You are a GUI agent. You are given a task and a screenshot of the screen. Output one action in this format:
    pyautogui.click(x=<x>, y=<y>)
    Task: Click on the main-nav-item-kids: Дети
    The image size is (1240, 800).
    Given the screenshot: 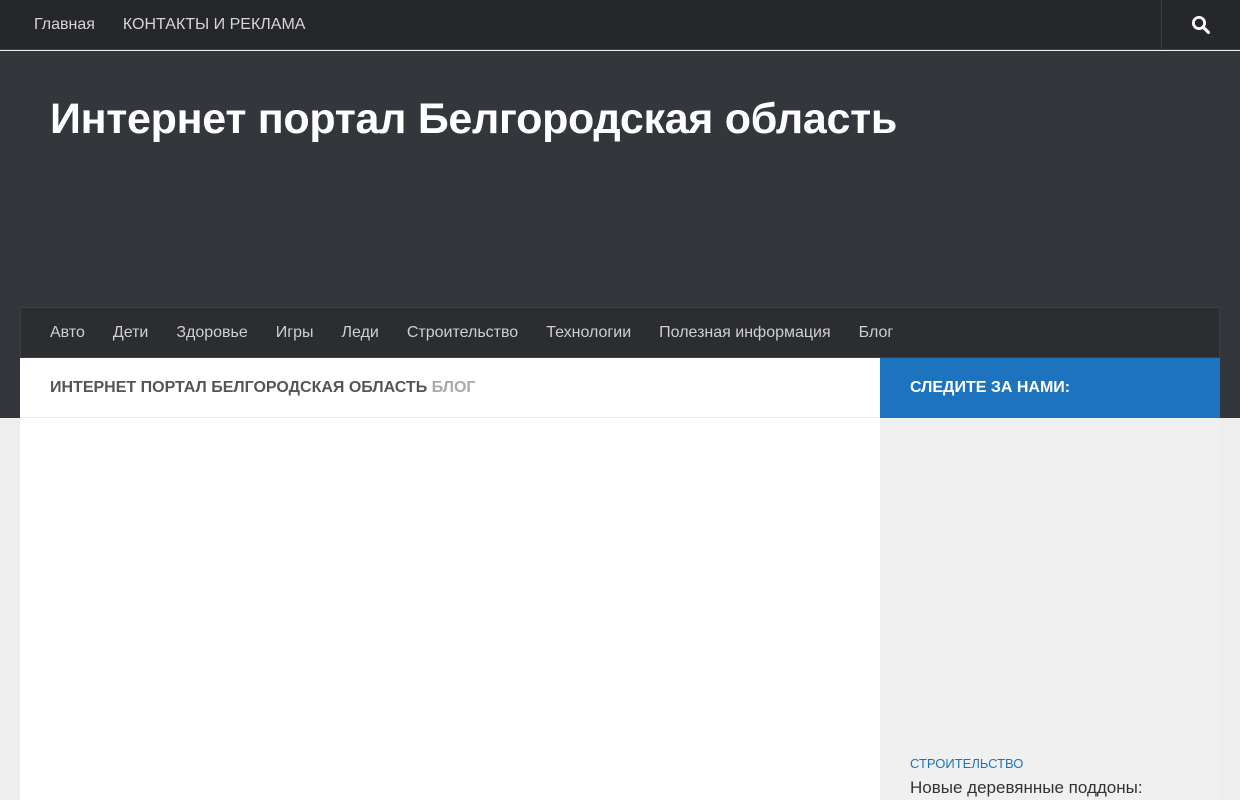 What is the action you would take?
    pyautogui.click(x=130, y=332)
    